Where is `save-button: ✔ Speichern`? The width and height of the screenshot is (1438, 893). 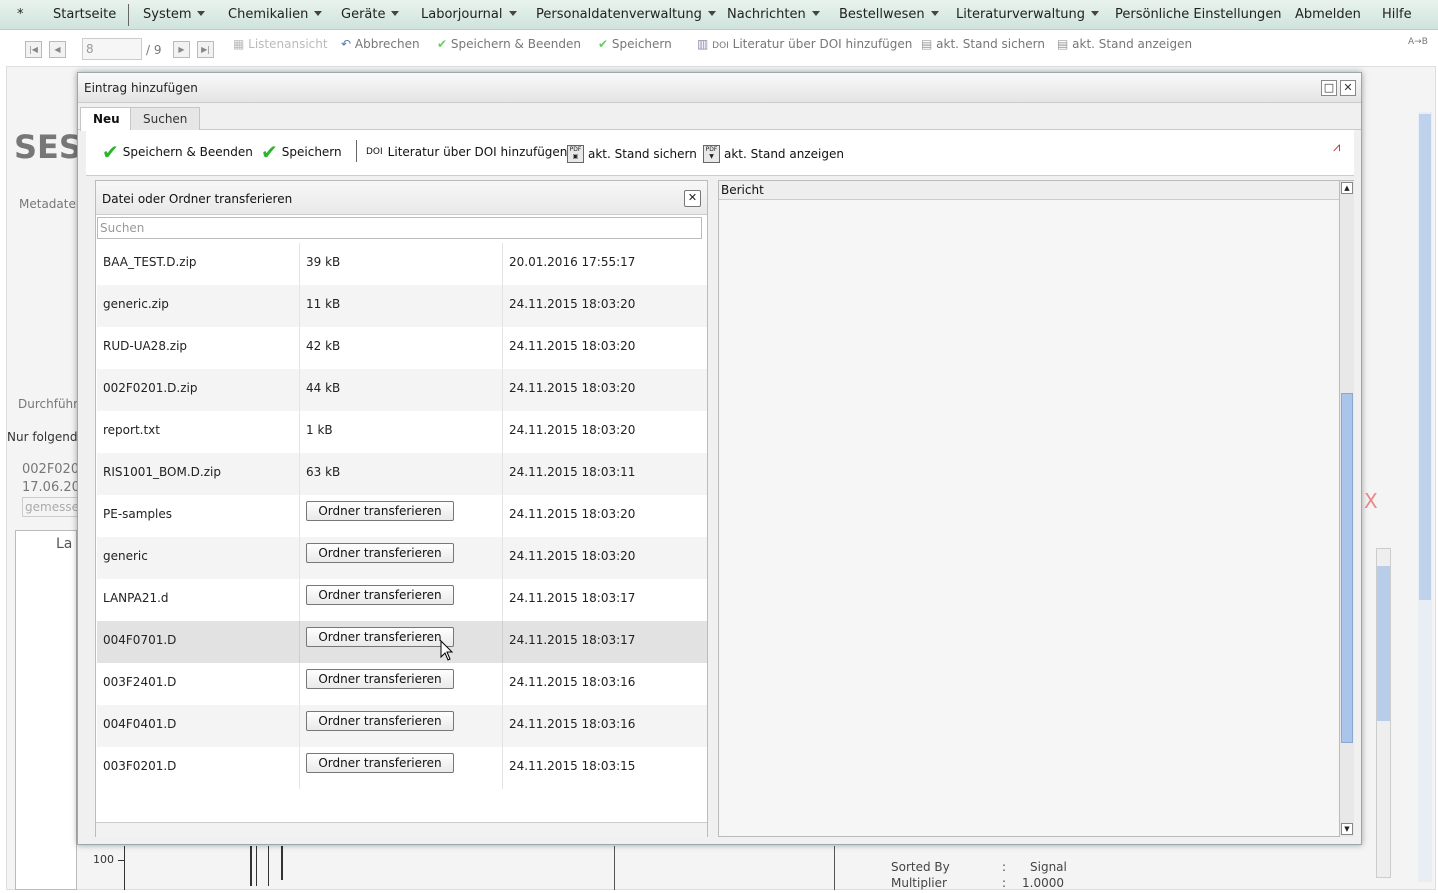 save-button: ✔ Speichern is located at coordinates (301, 152).